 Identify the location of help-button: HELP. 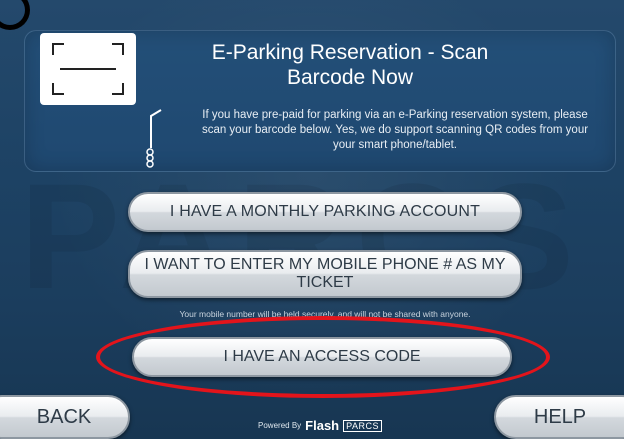
(559, 417).